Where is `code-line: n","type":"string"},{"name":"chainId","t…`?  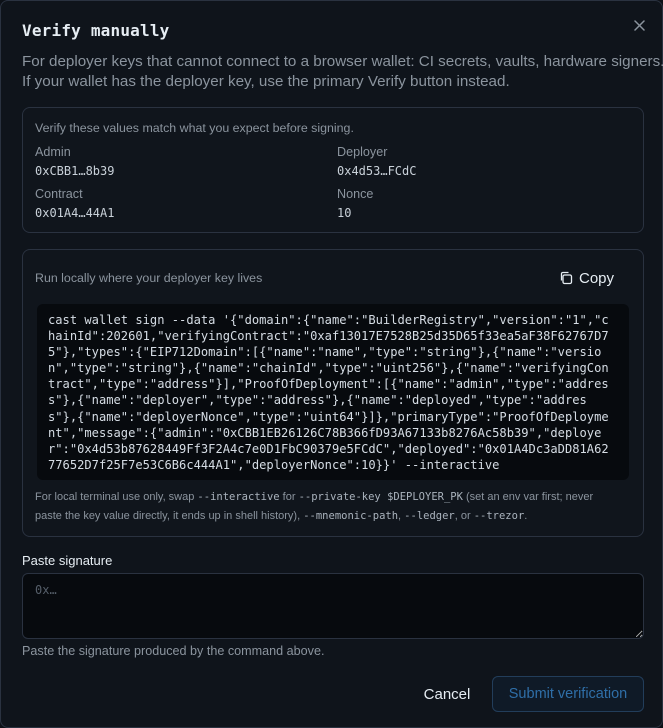 code-line: n","type":"string"},{"name":"chainId","t… is located at coordinates (328, 368).